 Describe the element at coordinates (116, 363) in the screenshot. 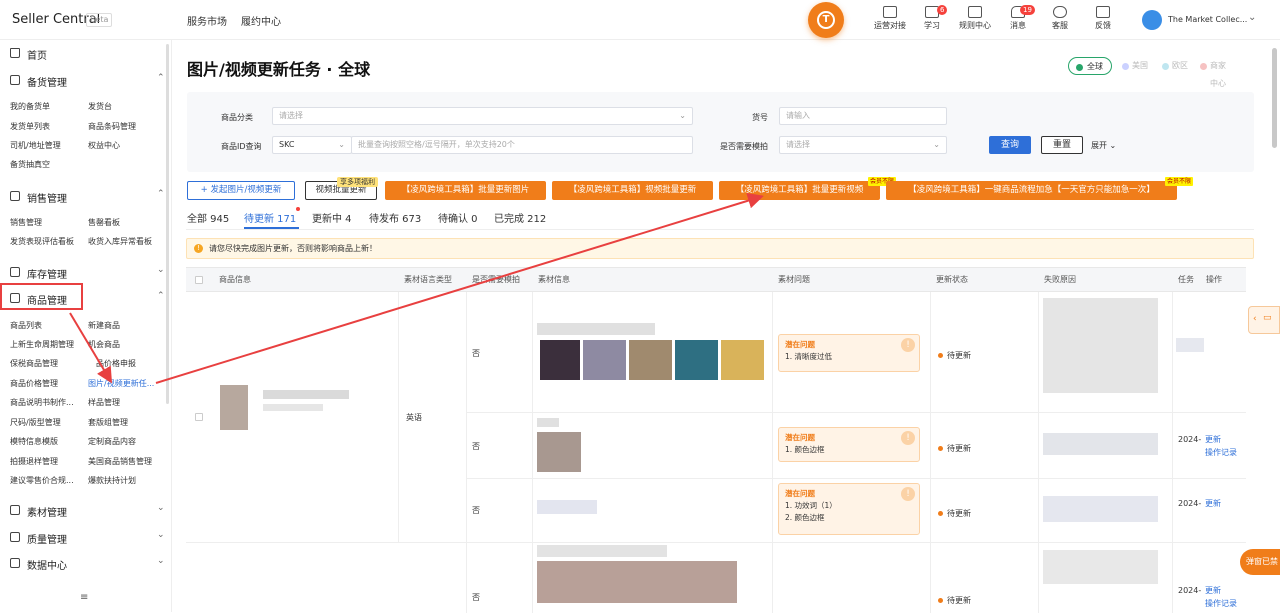

I see `sidebar-item-price-declare: 品价格申报` at that location.